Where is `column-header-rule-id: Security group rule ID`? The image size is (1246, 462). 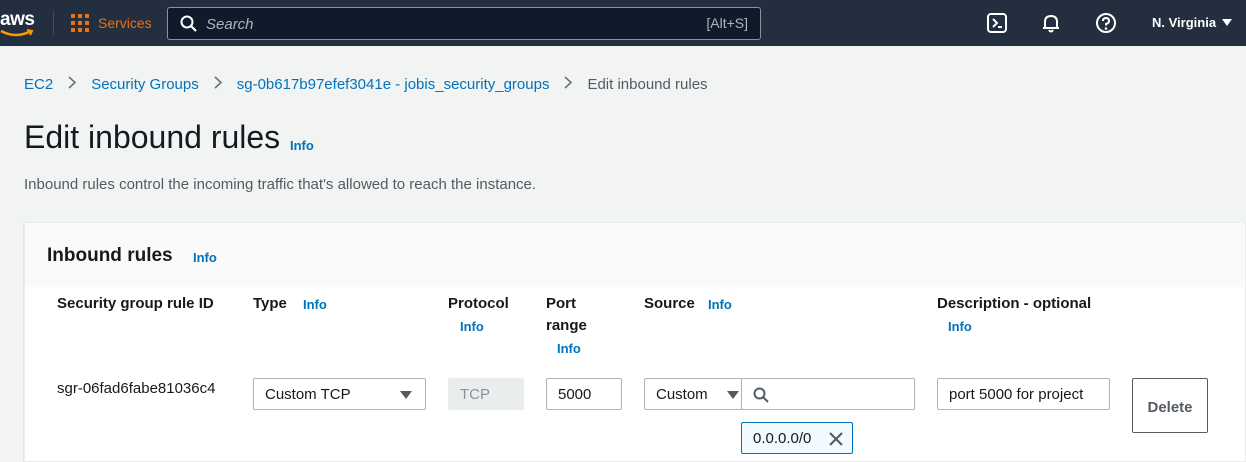 column-header-rule-id: Security group rule ID is located at coordinates (135, 303).